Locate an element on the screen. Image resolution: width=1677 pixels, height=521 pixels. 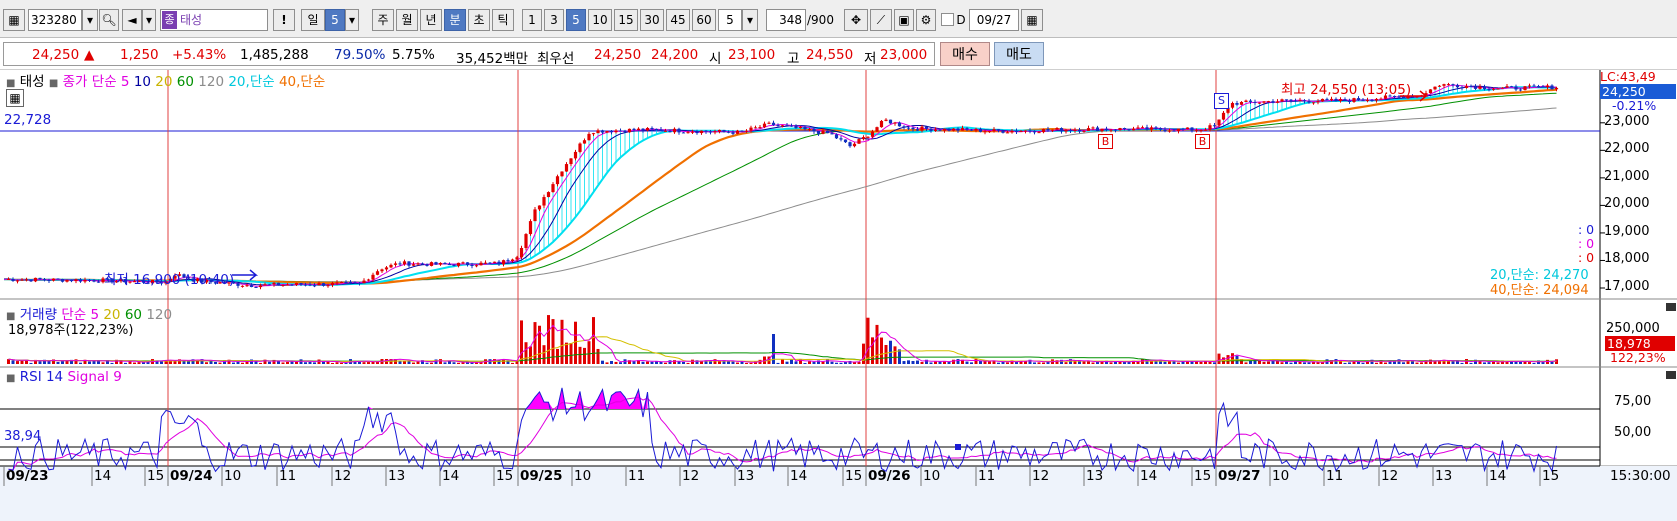
legend-ma120: 120 is located at coordinates (211, 82).